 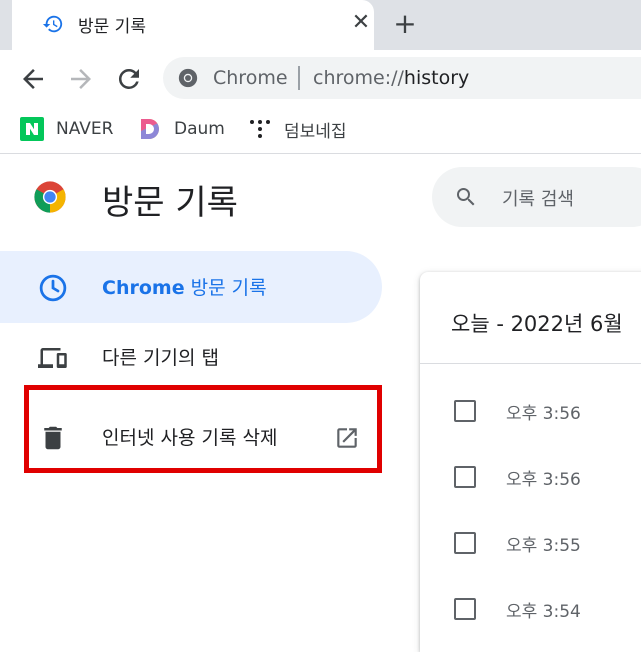 What do you see at coordinates (52, 24) in the screenshot?
I see `history-icon` at bounding box center [52, 24].